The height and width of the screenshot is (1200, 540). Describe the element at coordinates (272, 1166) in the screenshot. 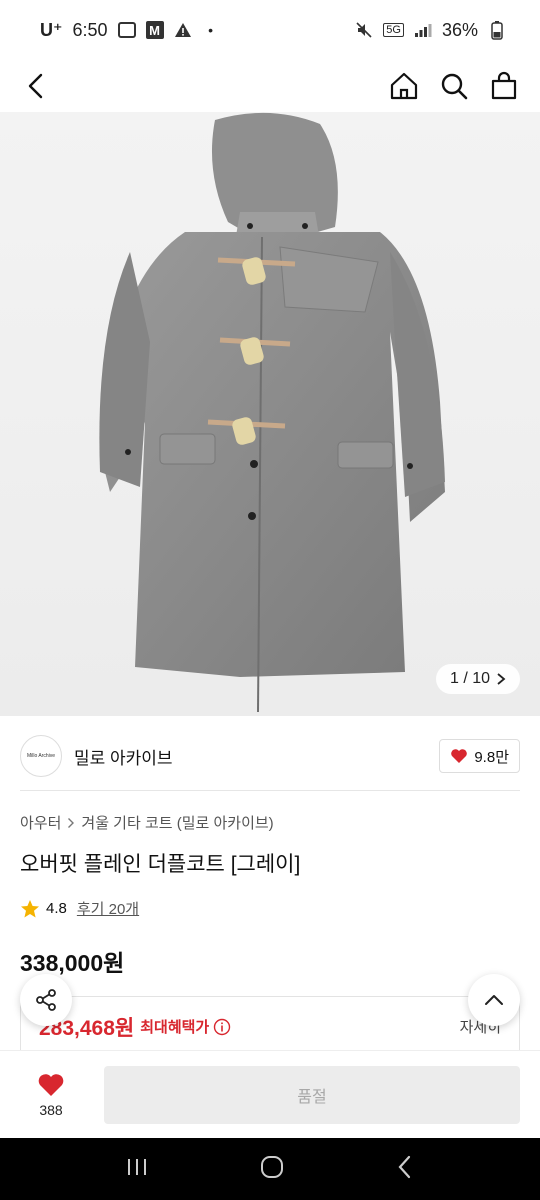

I see `home-circle-icon` at that location.